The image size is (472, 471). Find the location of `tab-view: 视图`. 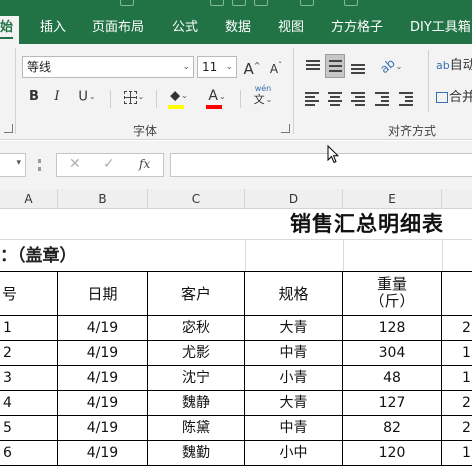

tab-view: 视图 is located at coordinates (291, 28).